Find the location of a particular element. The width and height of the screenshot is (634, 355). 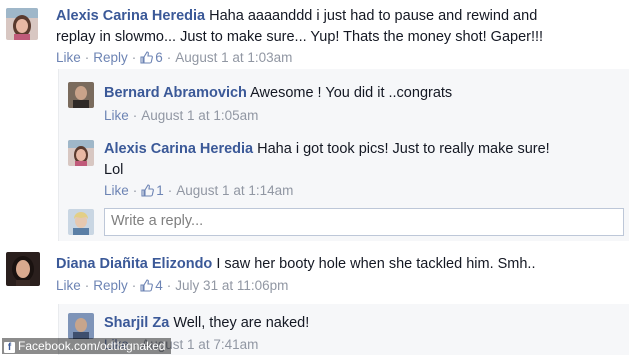

comment-actions: Like · Reply · 6 · August 1 at 1:03am is located at coordinates (174, 59).